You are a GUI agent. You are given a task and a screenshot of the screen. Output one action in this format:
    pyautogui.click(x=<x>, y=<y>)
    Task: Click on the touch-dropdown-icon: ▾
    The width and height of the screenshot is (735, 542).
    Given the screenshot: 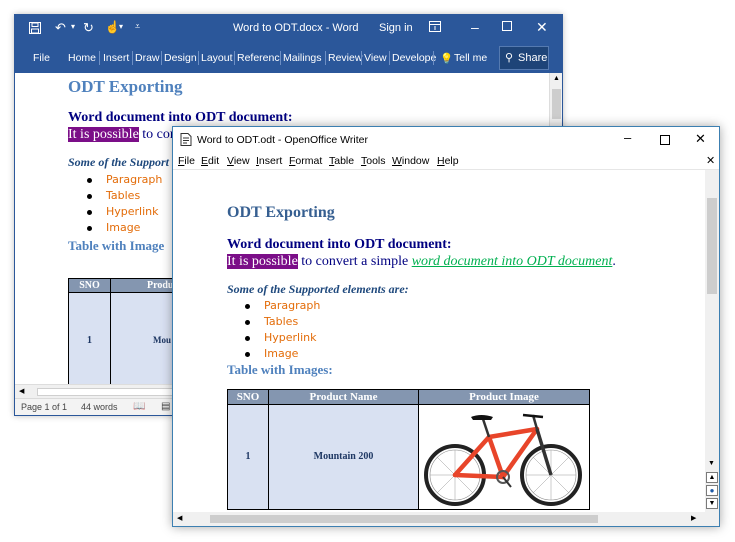 What is the action you would take?
    pyautogui.click(x=121, y=26)
    